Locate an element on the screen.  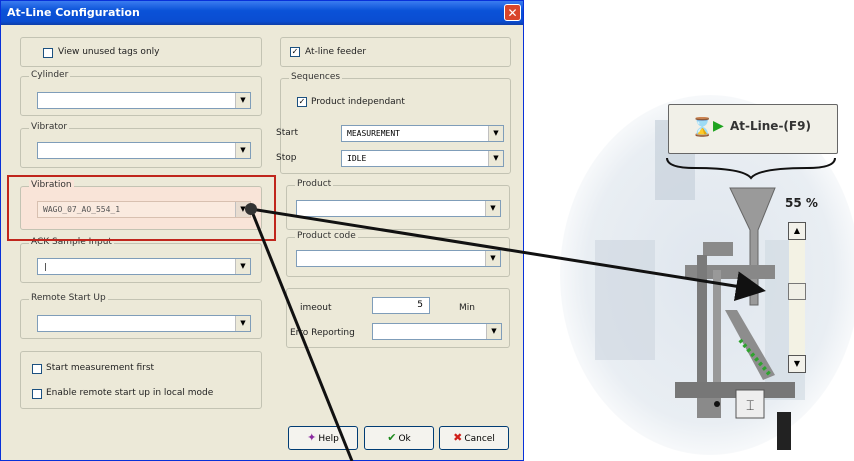
arrow-down is located at coordinates (301, 334).